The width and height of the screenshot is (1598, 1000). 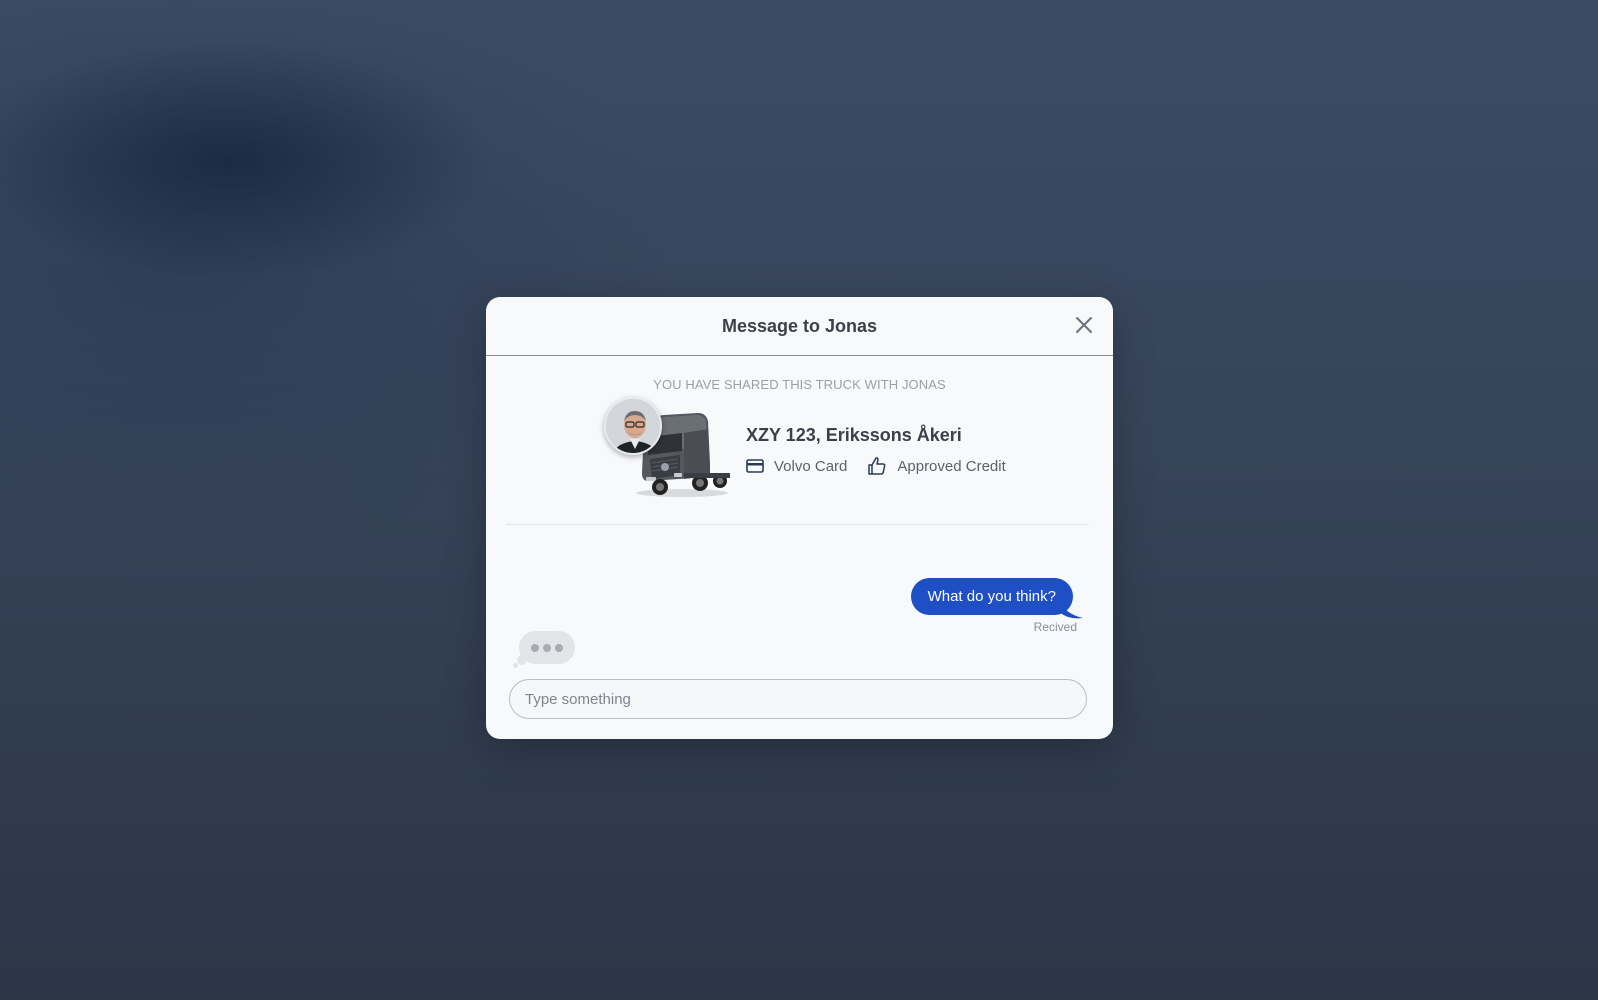 I want to click on dialog-header: Message to Jonas, so click(x=799, y=326).